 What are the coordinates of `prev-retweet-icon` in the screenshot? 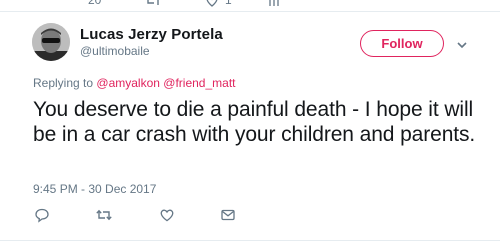 It's located at (153, 4).